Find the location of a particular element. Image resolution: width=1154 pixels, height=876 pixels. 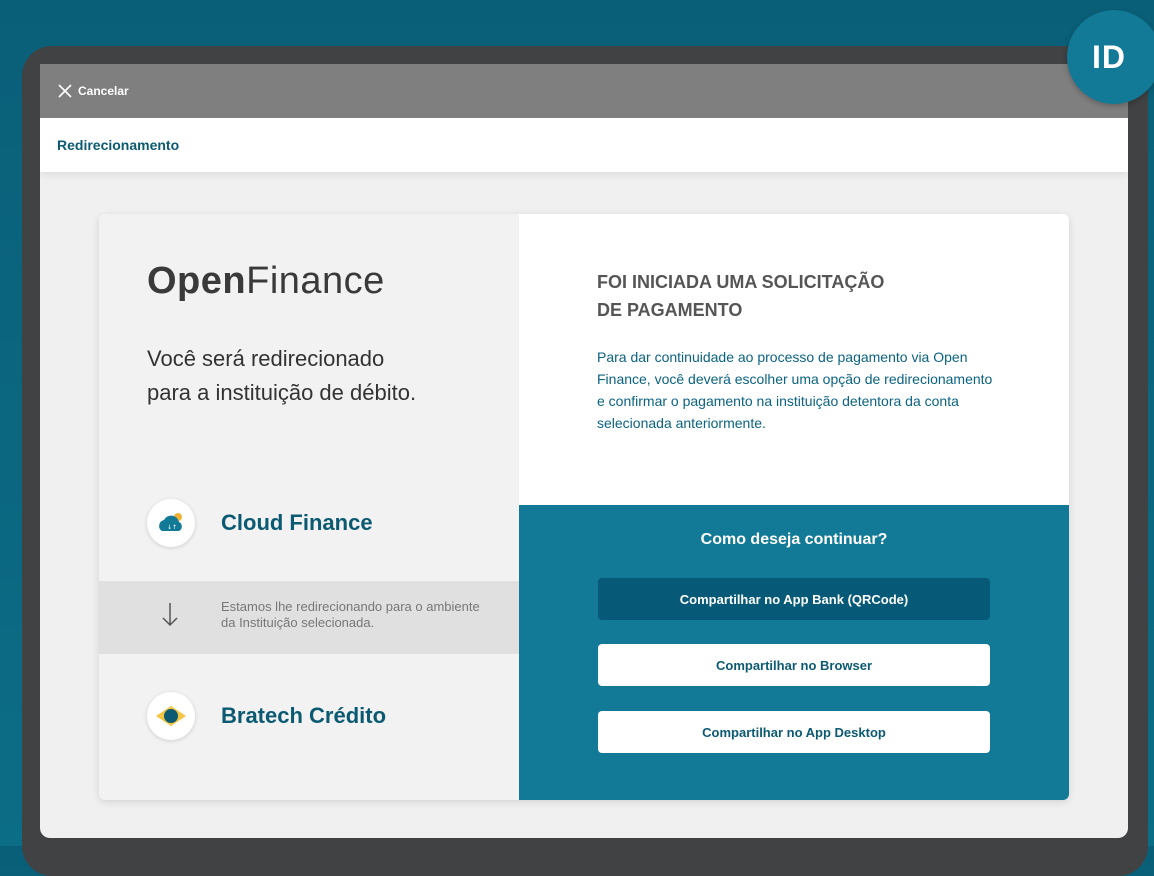

destination-institution: Bratech Crédito is located at coordinates (266, 716).